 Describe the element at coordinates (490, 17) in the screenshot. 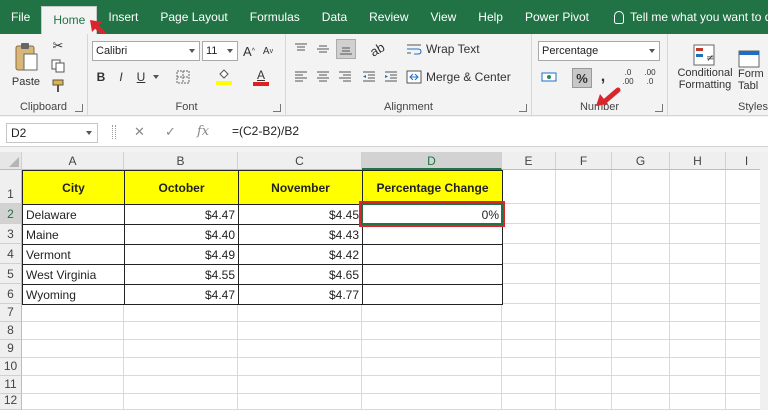

I see `tab-help: Help` at that location.